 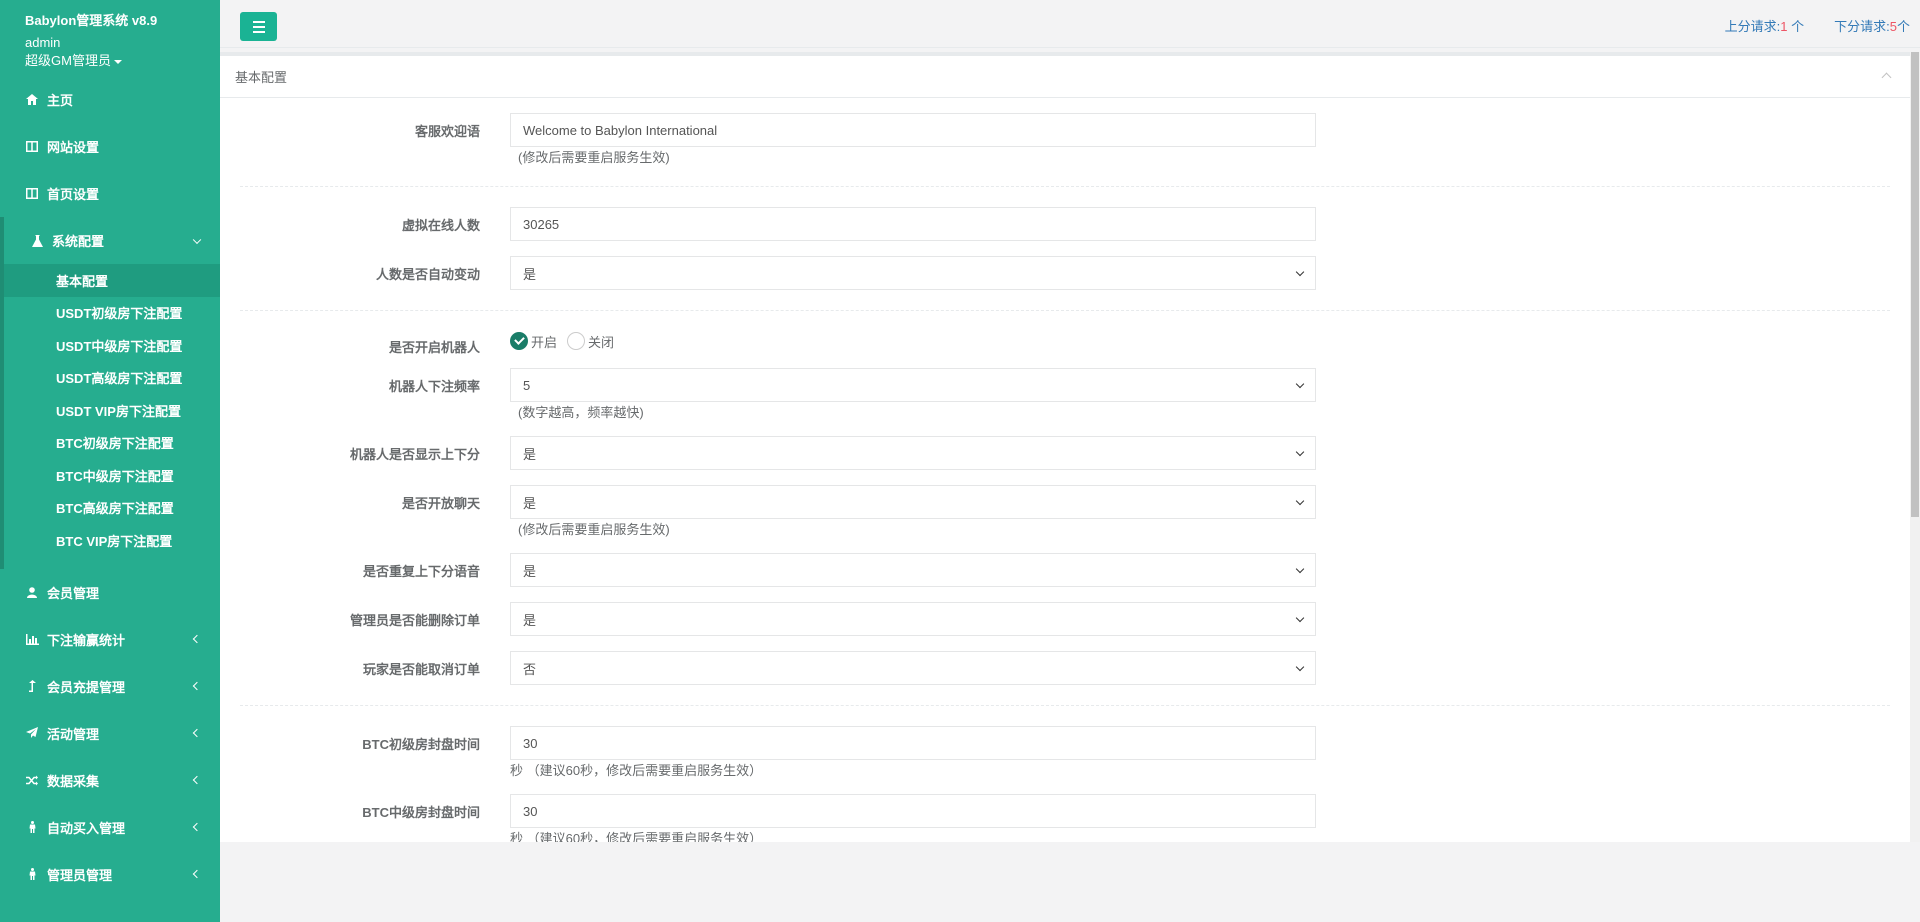 What do you see at coordinates (519, 341) in the screenshot?
I see `check-circle-icon` at bounding box center [519, 341].